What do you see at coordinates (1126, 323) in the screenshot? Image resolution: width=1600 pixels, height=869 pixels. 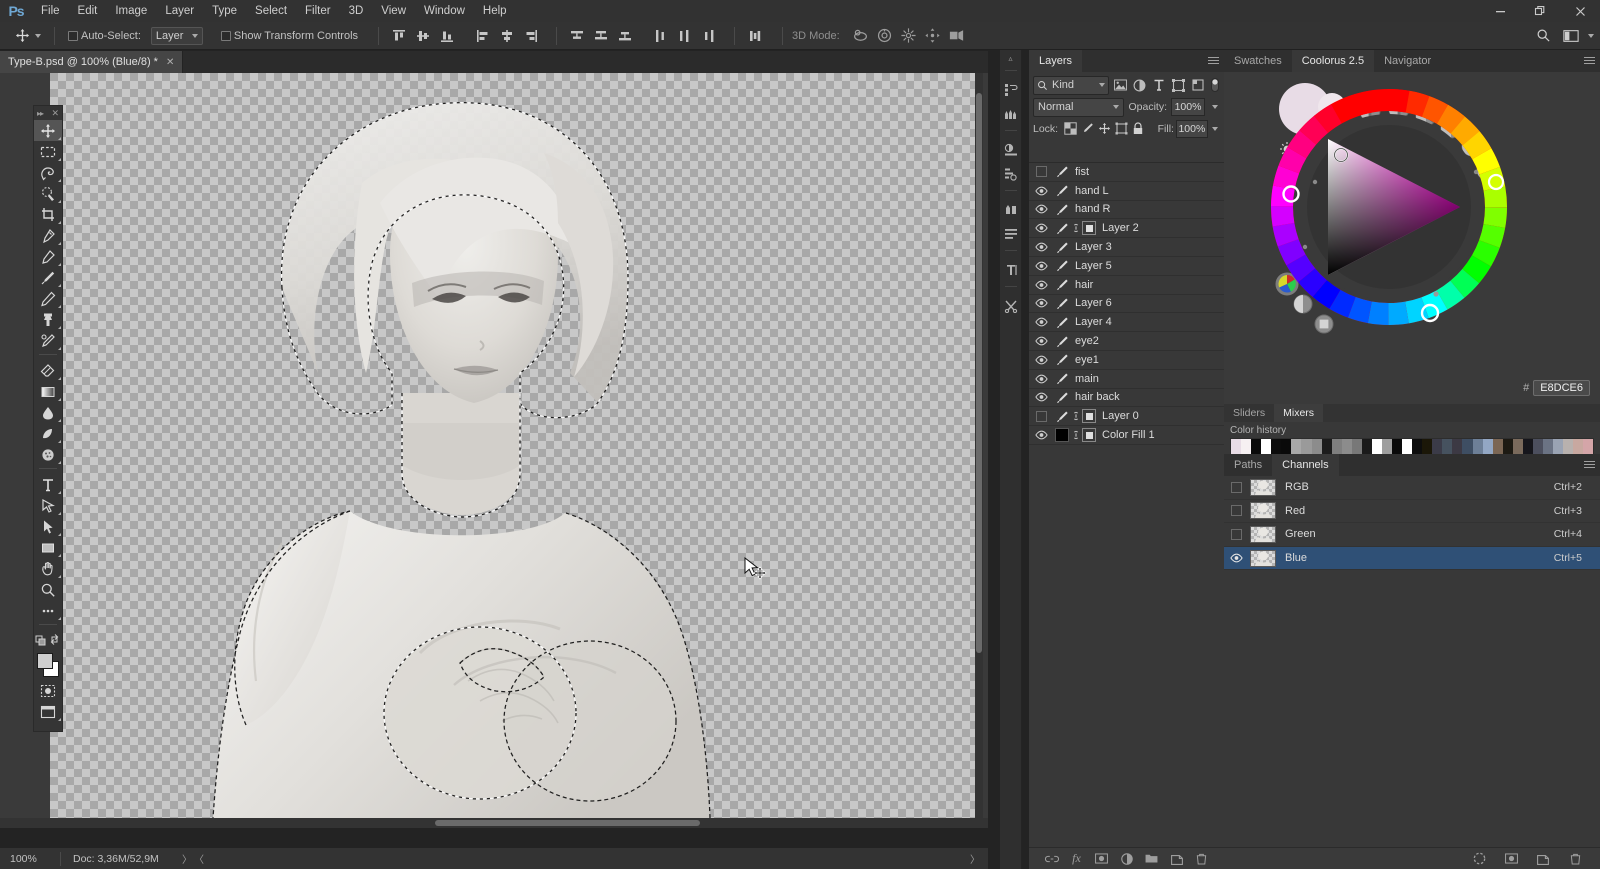 I see `layer-row: Layer 4` at bounding box center [1126, 323].